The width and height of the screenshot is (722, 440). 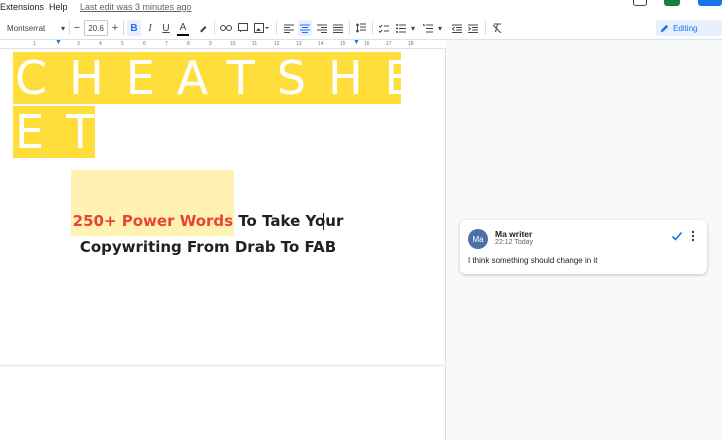 What do you see at coordinates (497, 28) in the screenshot?
I see `clear-formatting-icon` at bounding box center [497, 28].